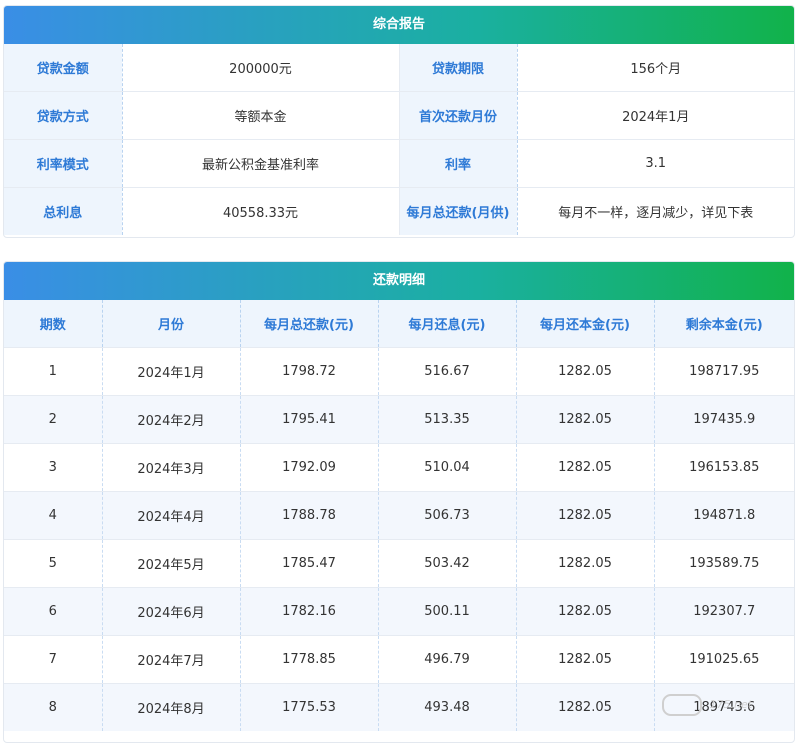 Image resolution: width=804 pixels, height=743 pixels. I want to click on summary-title: 综合报告, so click(399, 25).